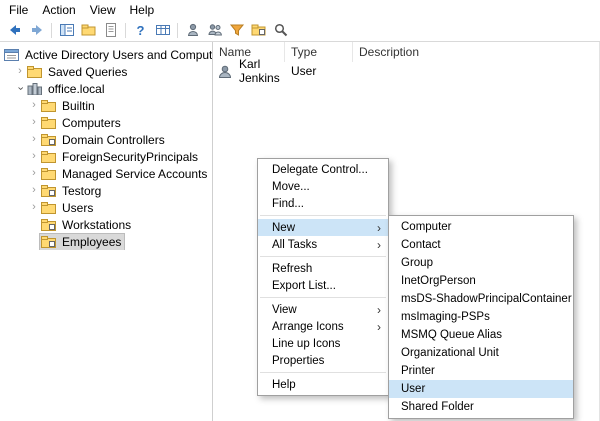 The height and width of the screenshot is (421, 600). Describe the element at coordinates (113, 139) in the screenshot. I see `tree-item-label: Domain Controllers` at that location.